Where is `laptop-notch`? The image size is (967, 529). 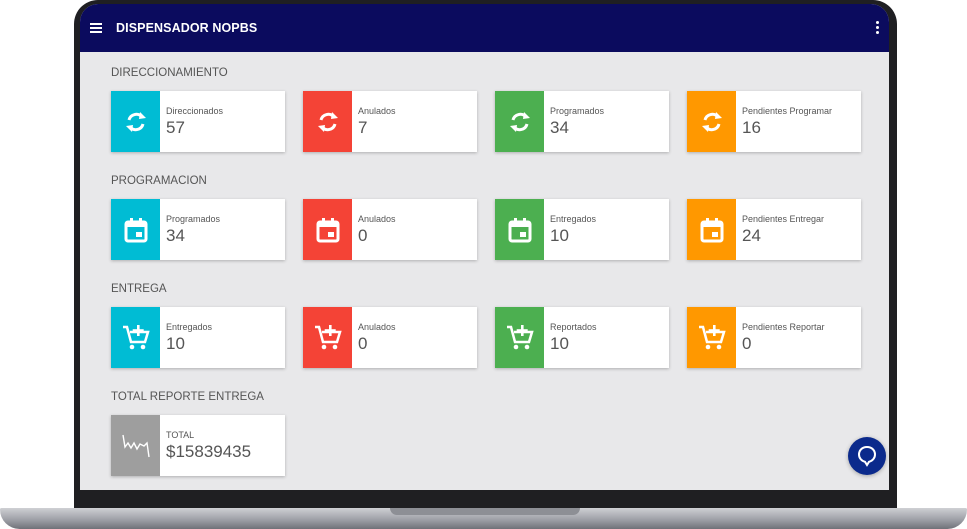
laptop-notch is located at coordinates (485, 511).